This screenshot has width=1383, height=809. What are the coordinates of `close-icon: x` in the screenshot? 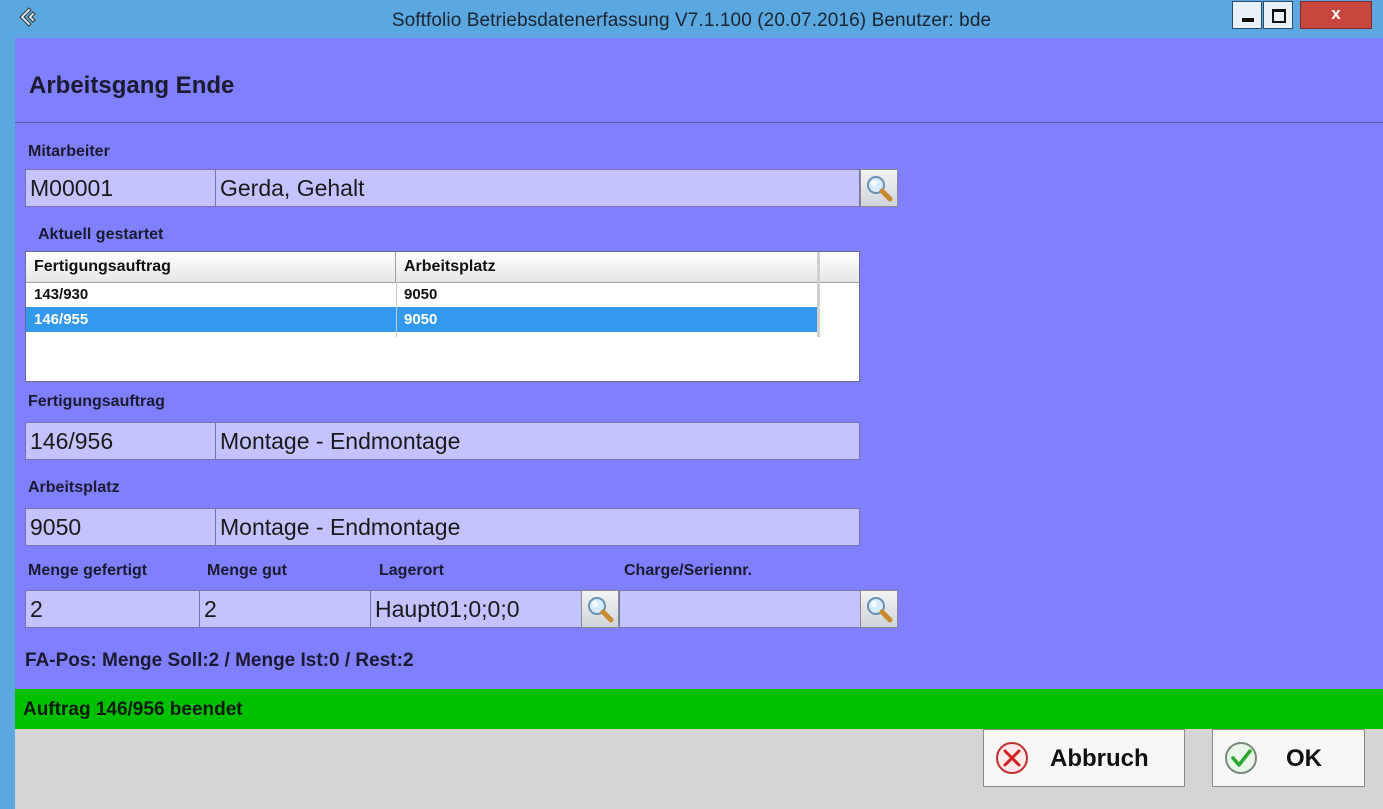 It's located at (1336, 13).